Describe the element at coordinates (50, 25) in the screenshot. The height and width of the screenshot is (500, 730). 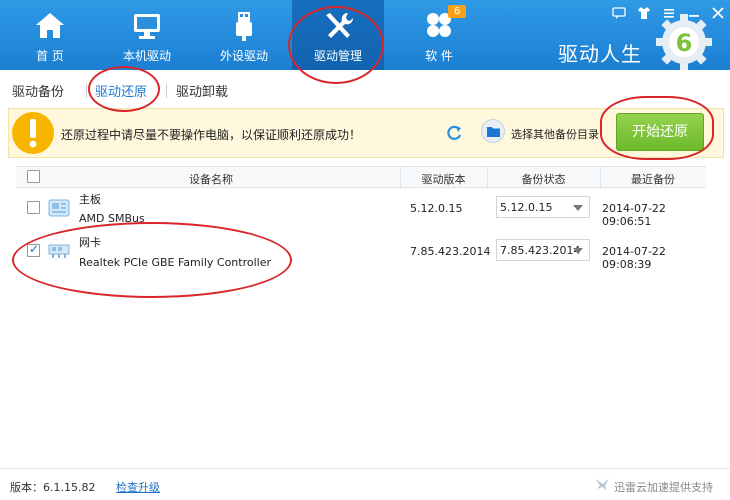
I see `home-icon` at that location.